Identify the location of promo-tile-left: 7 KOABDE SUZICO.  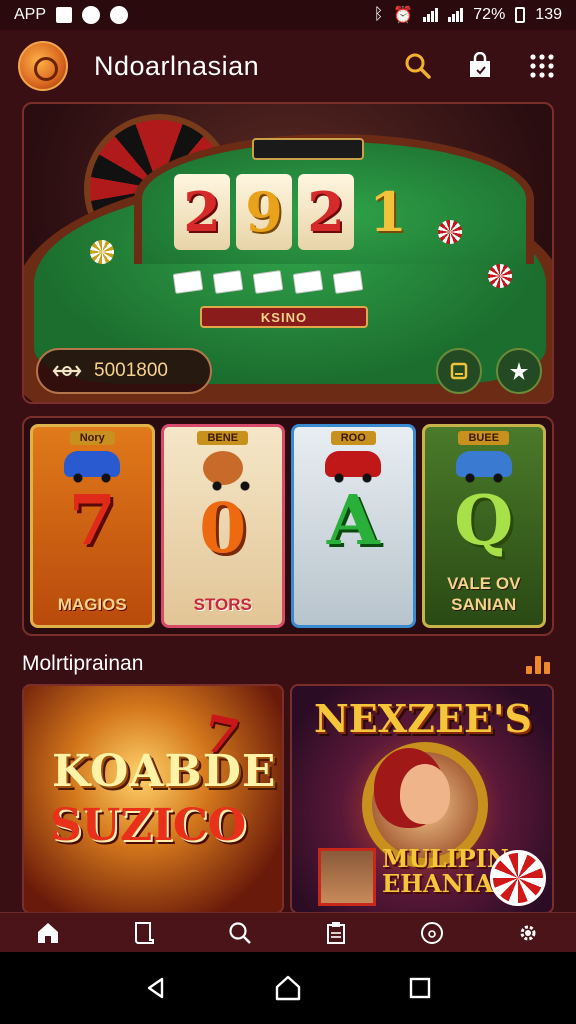
(153, 799).